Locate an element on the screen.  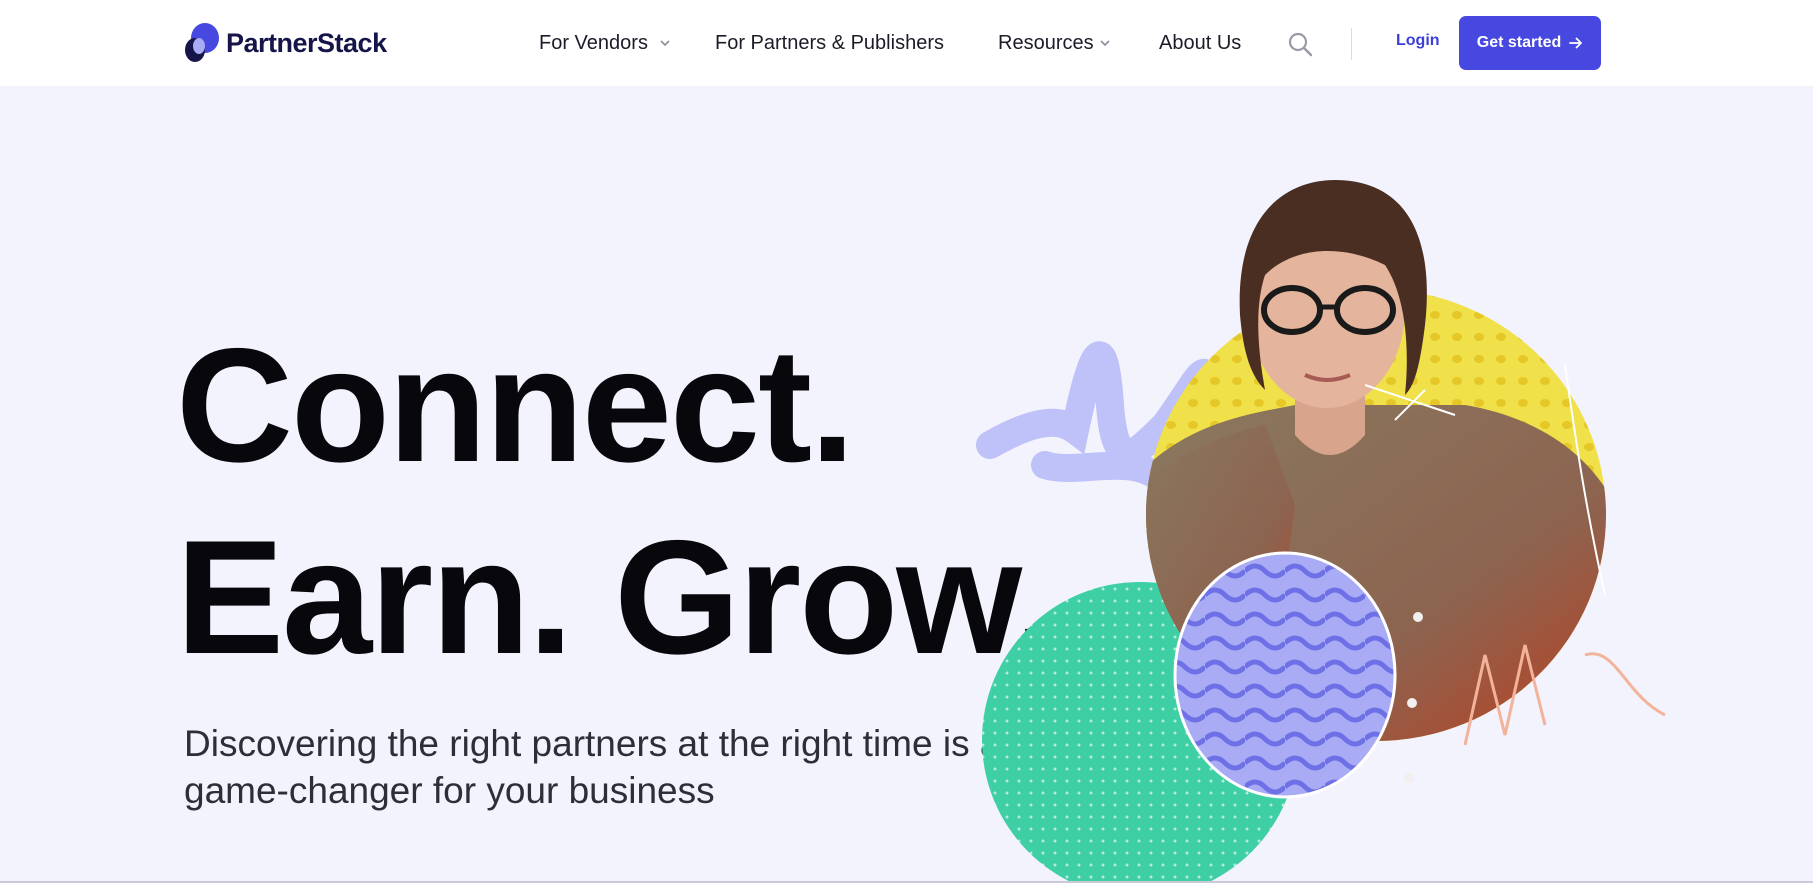
nav-for-partners-publishers: For Partners & Publishers is located at coordinates (829, 43).